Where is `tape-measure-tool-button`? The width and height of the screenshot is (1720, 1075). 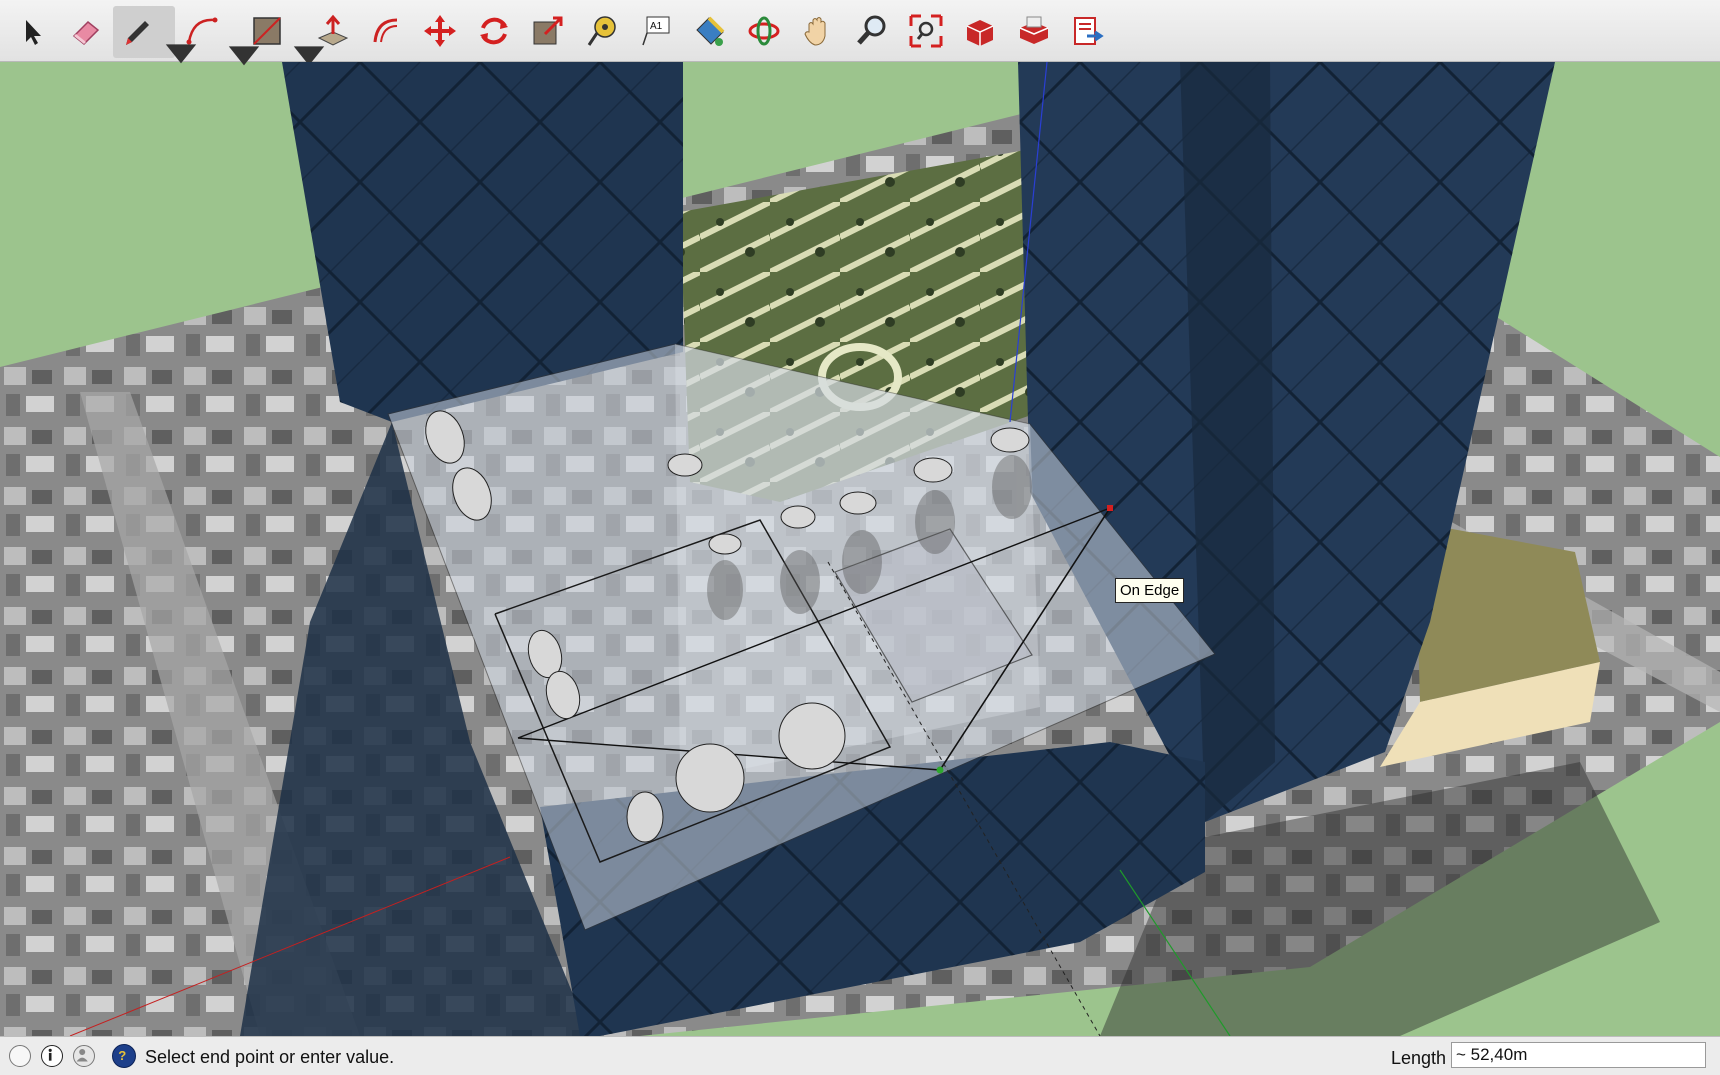 tape-measure-tool-button is located at coordinates (602, 31).